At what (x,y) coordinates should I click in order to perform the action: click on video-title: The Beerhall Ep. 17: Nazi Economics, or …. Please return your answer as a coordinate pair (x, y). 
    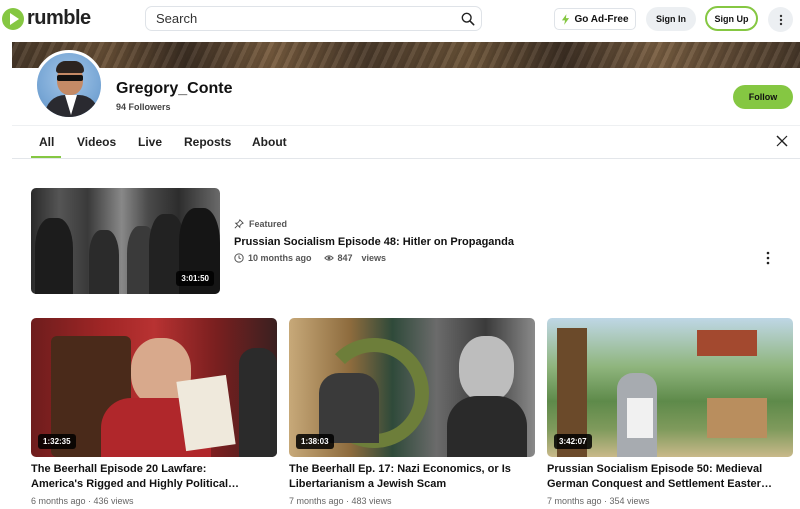
    Looking at the image, I should click on (413, 477).